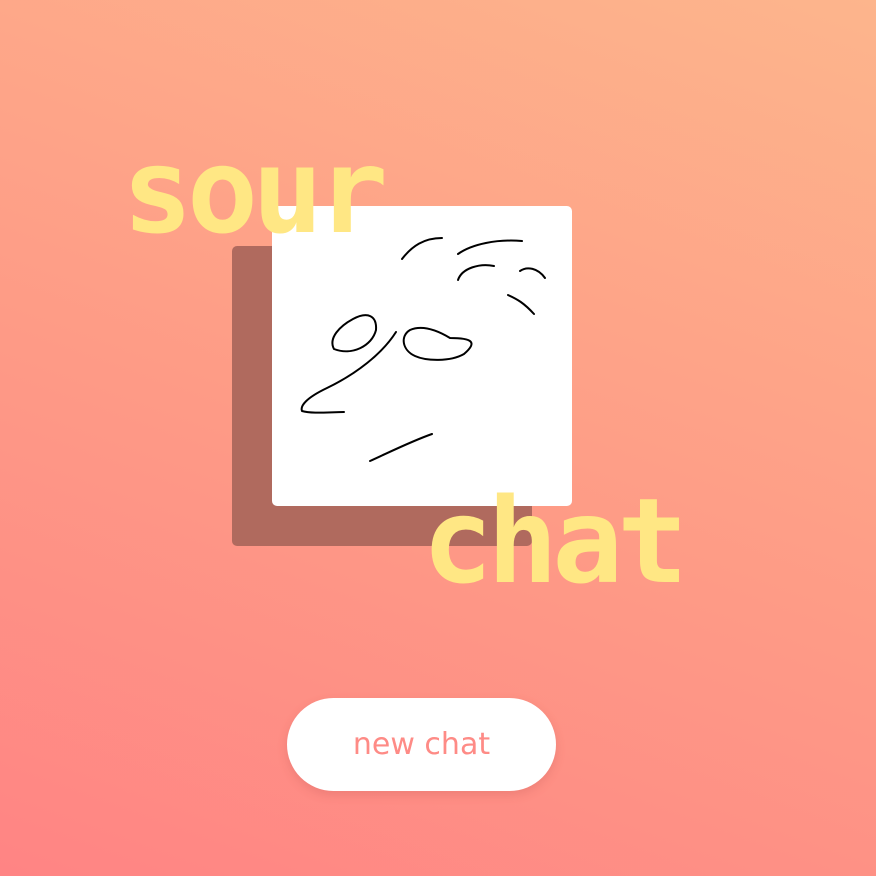  I want to click on new-chat-button: new chat, so click(421, 744).